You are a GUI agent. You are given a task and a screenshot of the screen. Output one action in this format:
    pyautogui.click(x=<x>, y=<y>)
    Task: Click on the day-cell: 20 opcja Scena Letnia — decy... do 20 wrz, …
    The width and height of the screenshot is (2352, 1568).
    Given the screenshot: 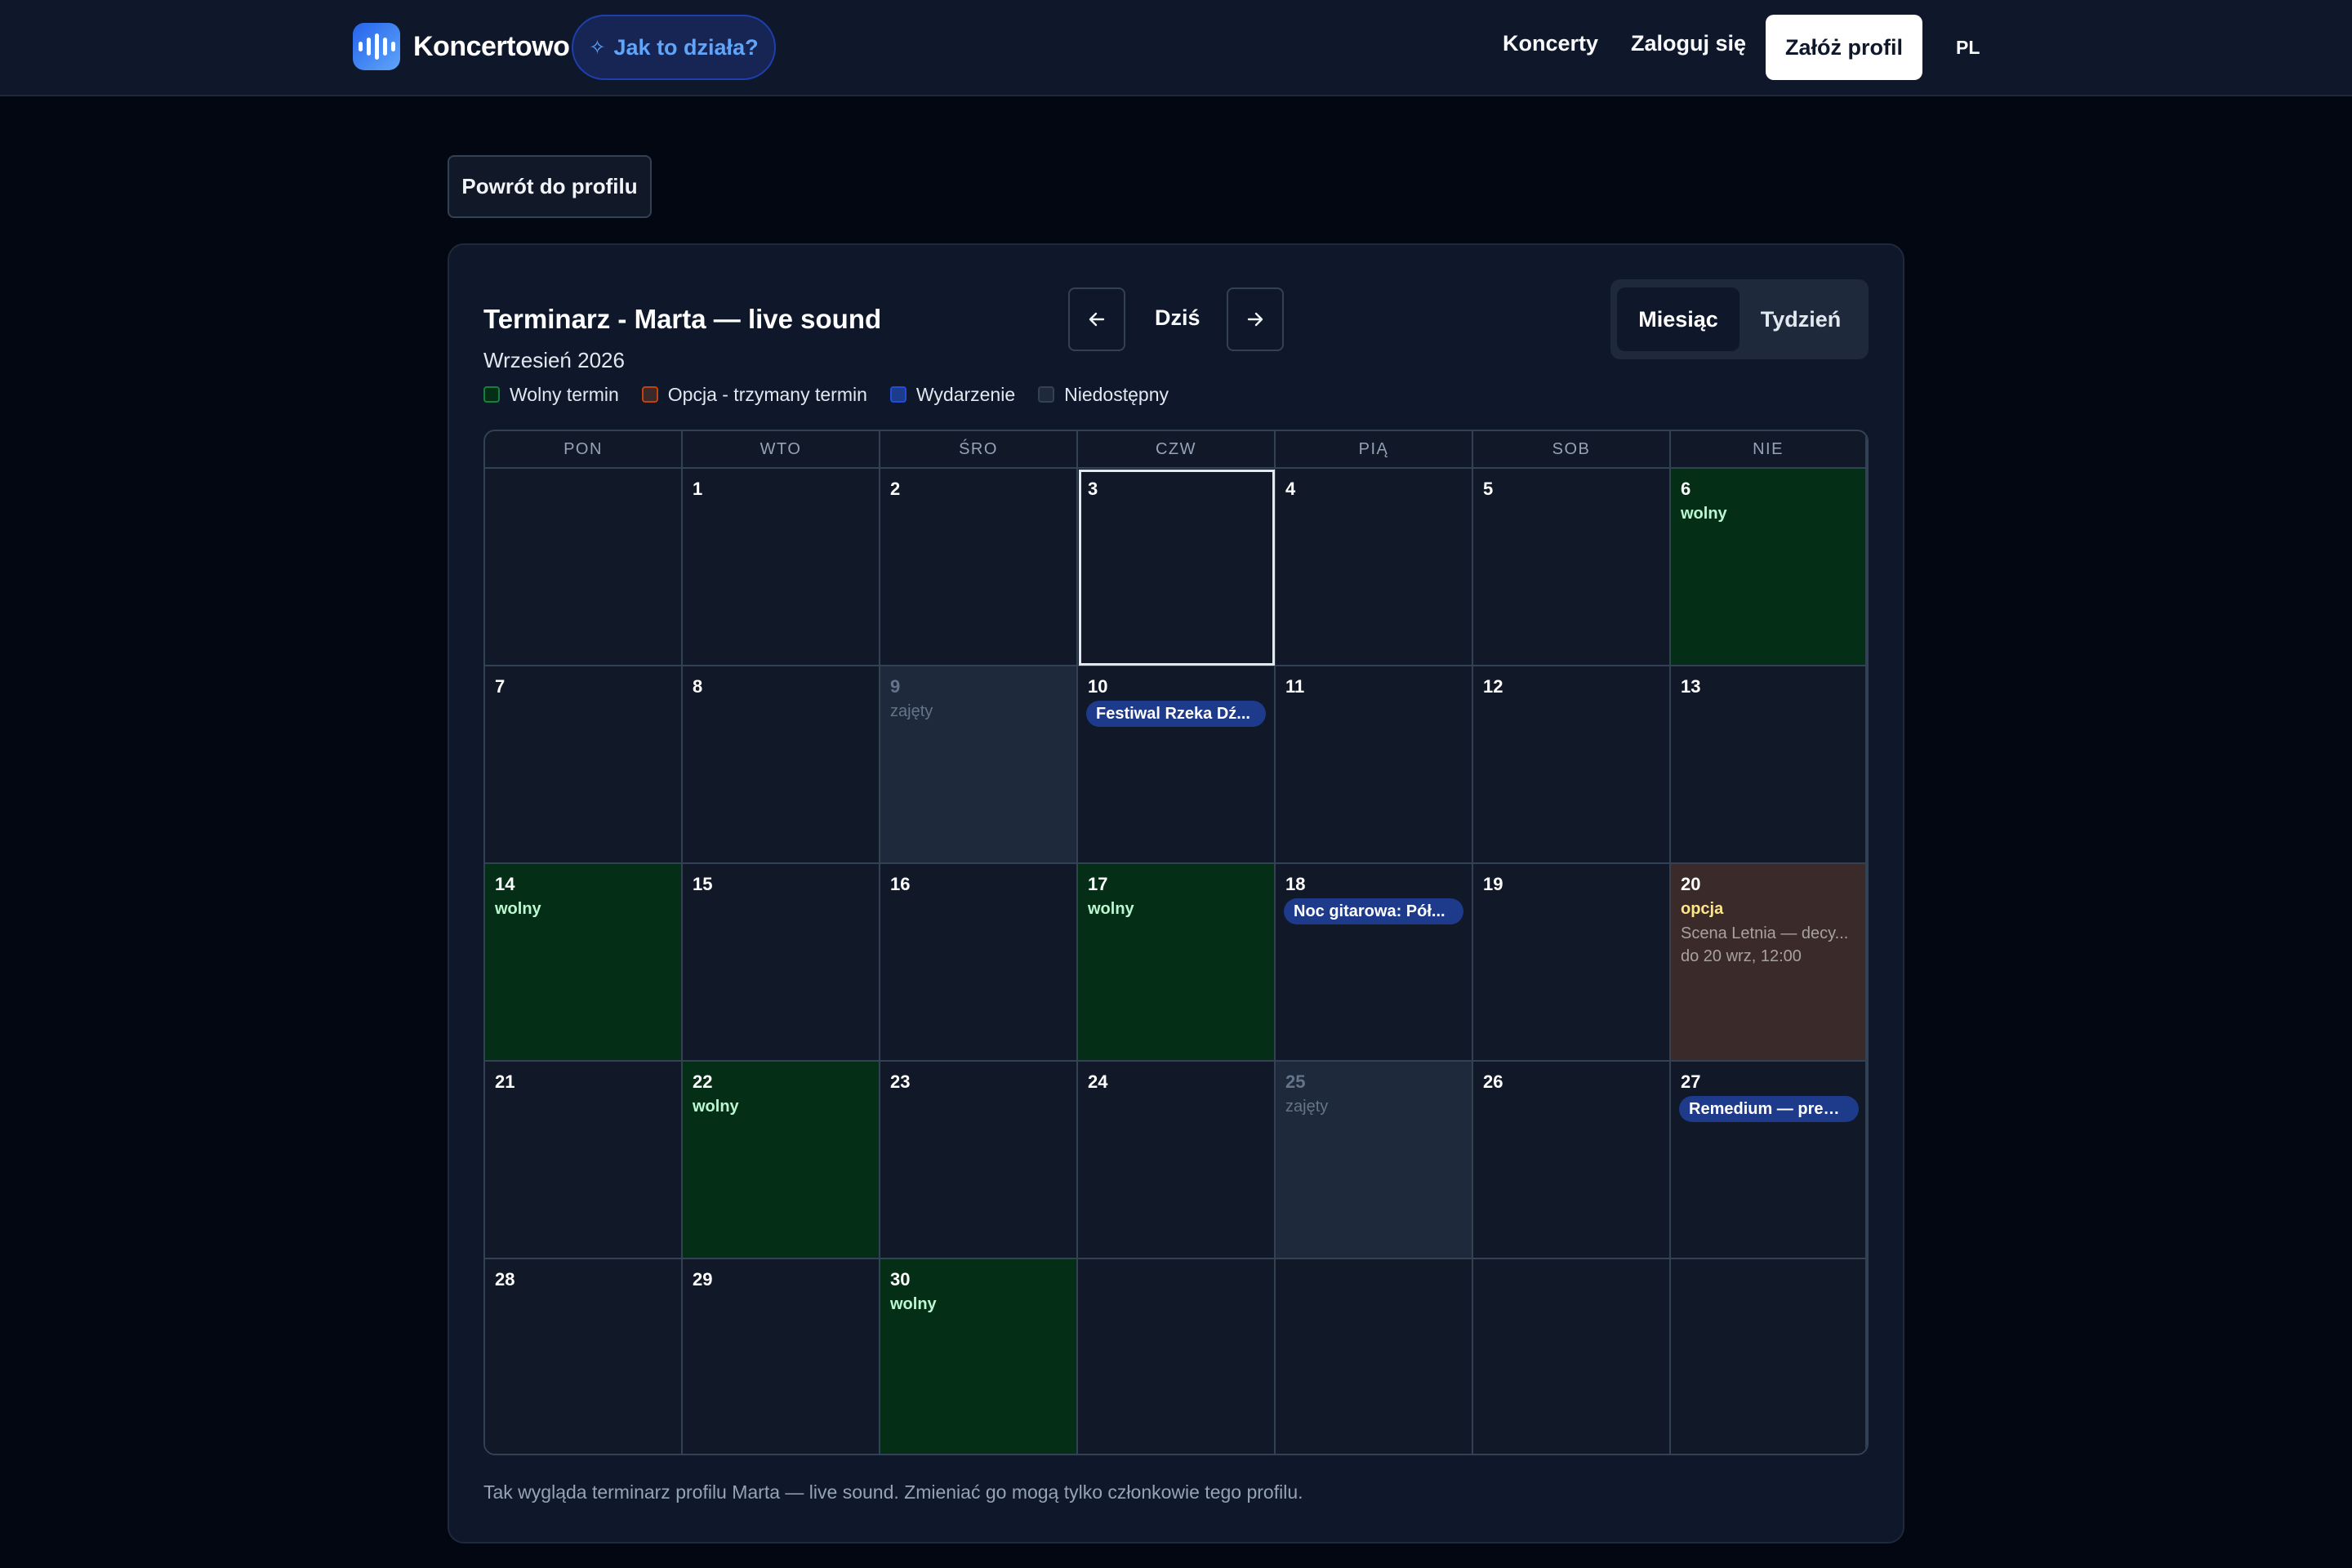 What is the action you would take?
    pyautogui.click(x=1769, y=963)
    